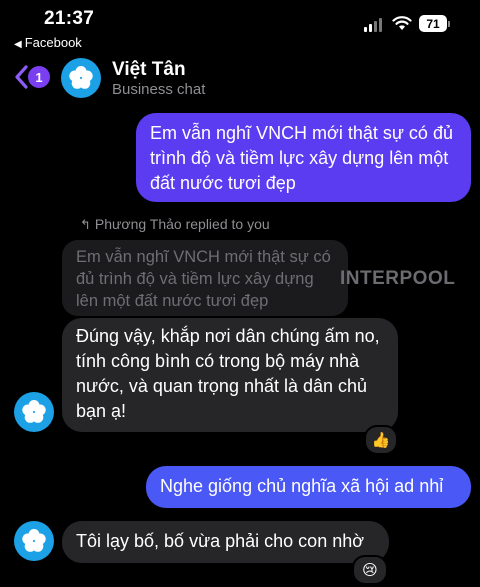 The image size is (480, 587). I want to click on unread-badge: 1, so click(39, 77).